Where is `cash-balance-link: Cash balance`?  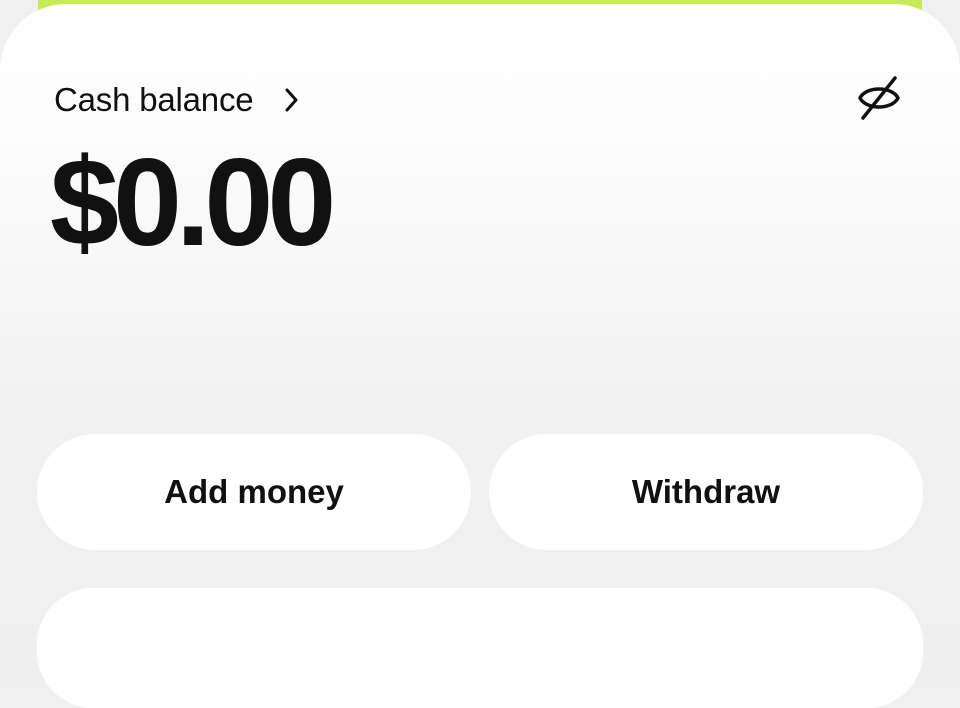 cash-balance-link: Cash balance is located at coordinates (177, 100).